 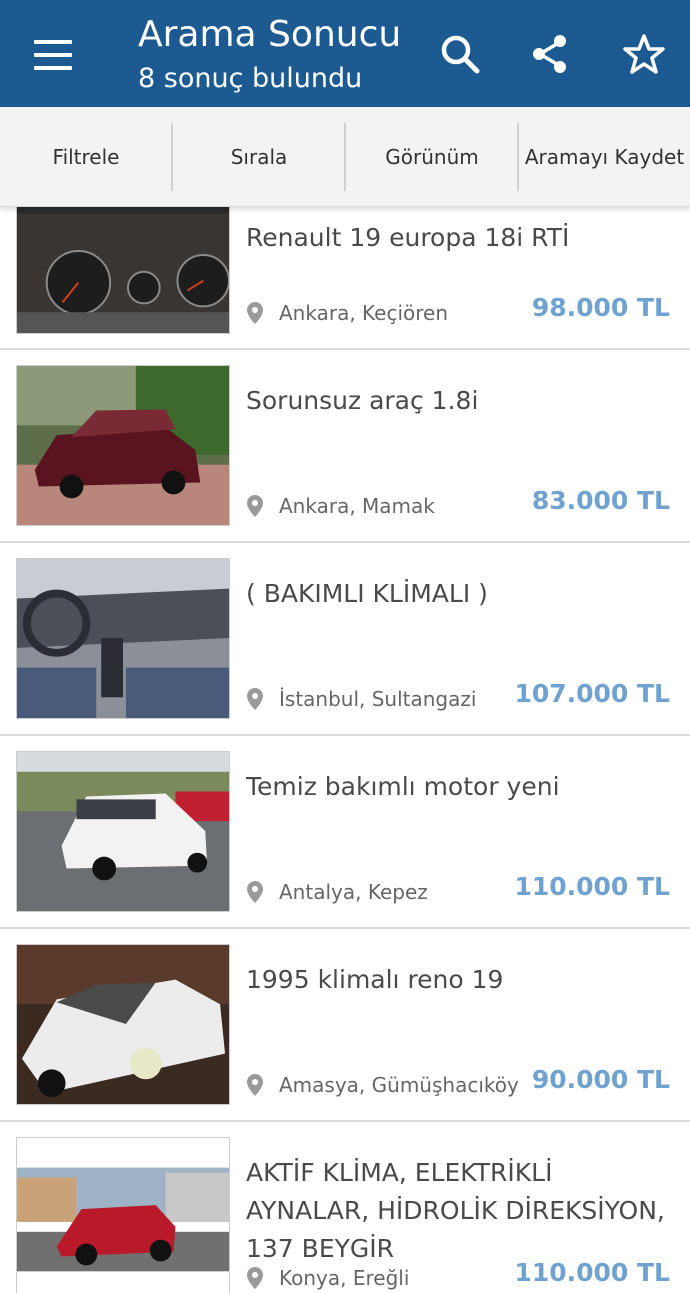 I want to click on listing-price: 83.000 TL, so click(x=600, y=500).